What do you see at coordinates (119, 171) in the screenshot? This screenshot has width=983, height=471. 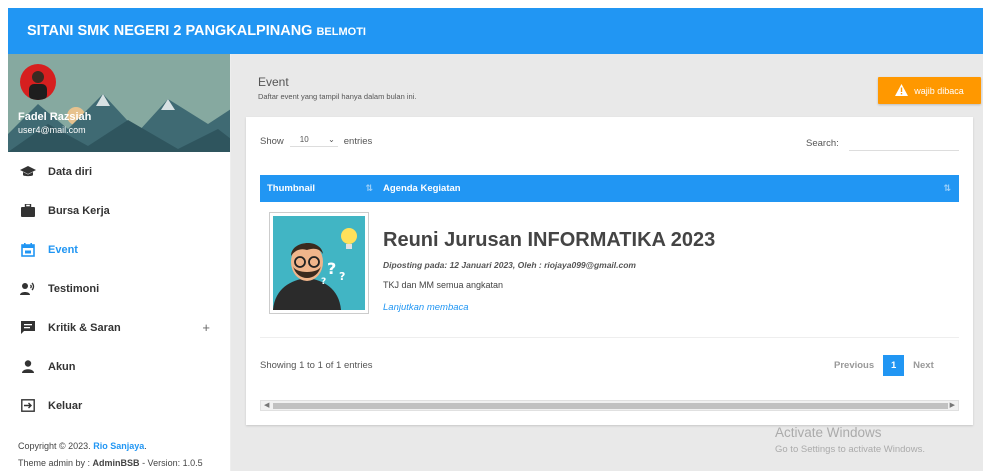 I see `sidebar-item-data-diri: Data diri` at bounding box center [119, 171].